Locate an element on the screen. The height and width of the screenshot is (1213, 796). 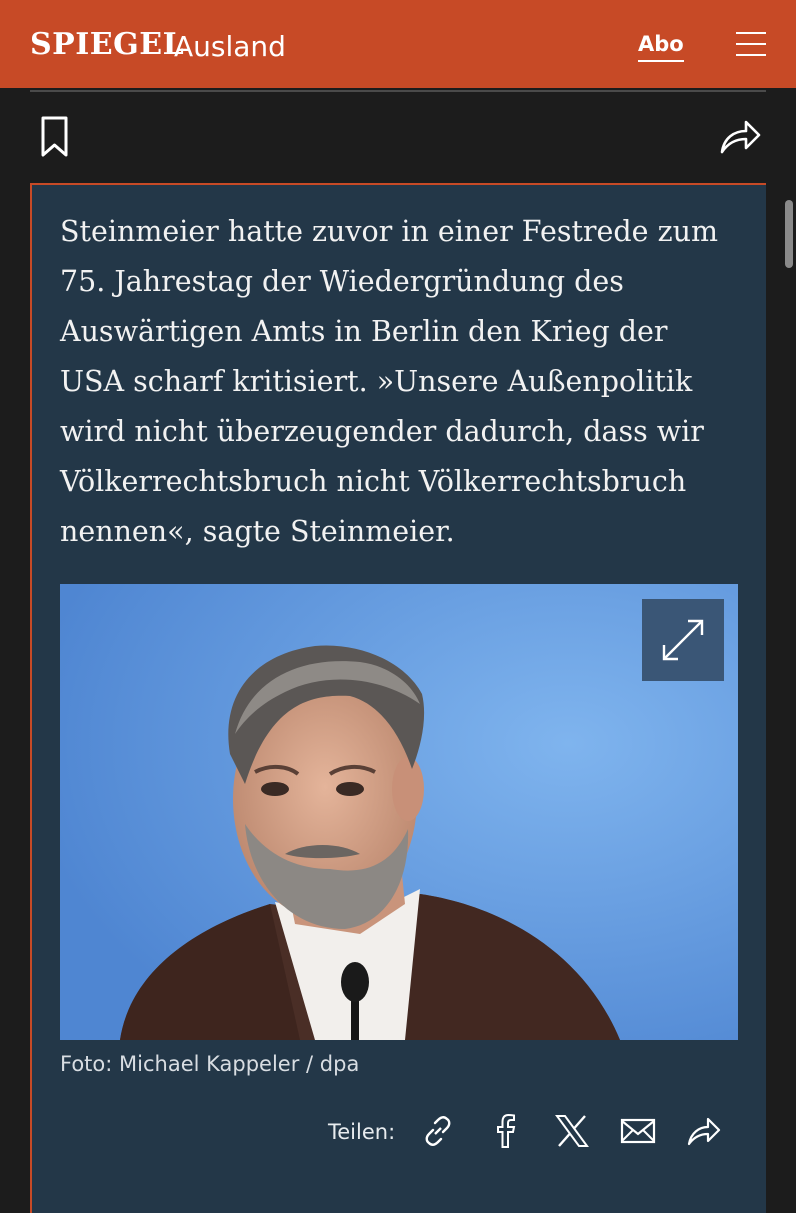
bookmark-icon is located at coordinates (55, 137).